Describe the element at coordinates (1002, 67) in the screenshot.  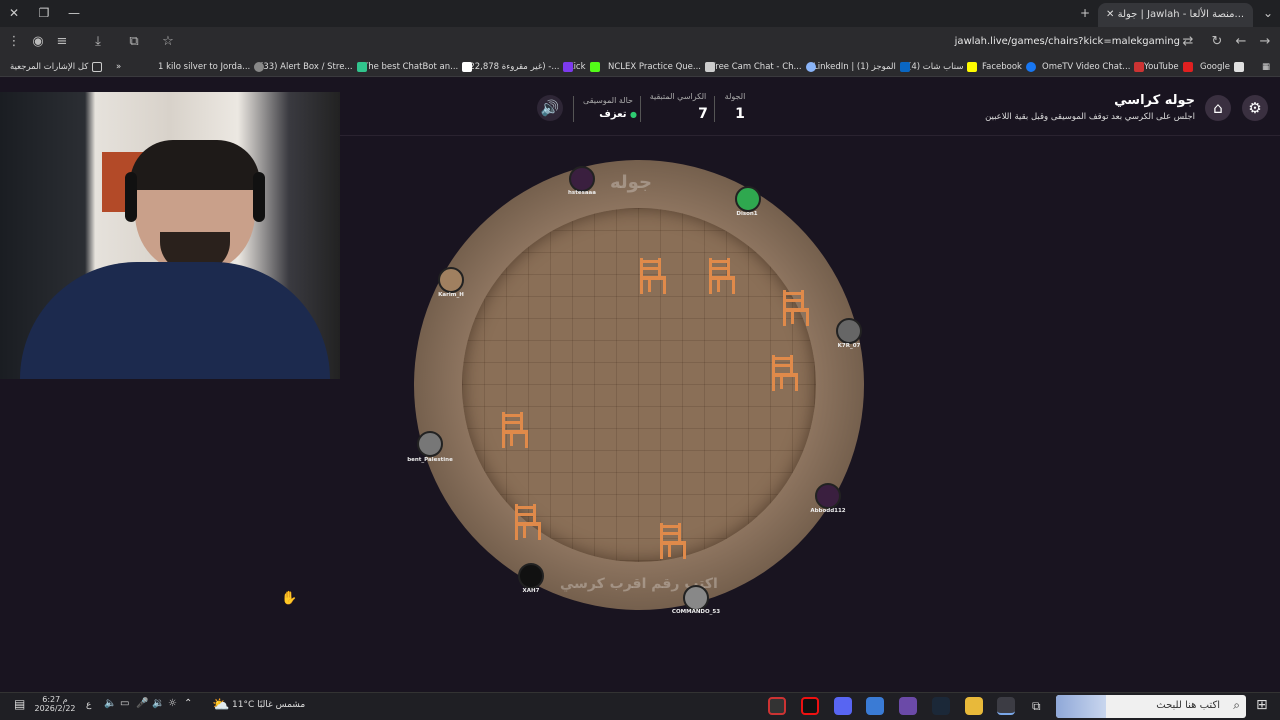
I see `bookmark-label: Facebook` at that location.